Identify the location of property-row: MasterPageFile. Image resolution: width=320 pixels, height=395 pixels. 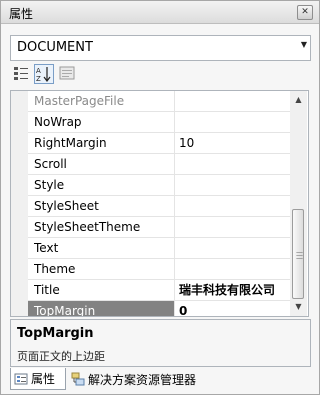
(159, 101).